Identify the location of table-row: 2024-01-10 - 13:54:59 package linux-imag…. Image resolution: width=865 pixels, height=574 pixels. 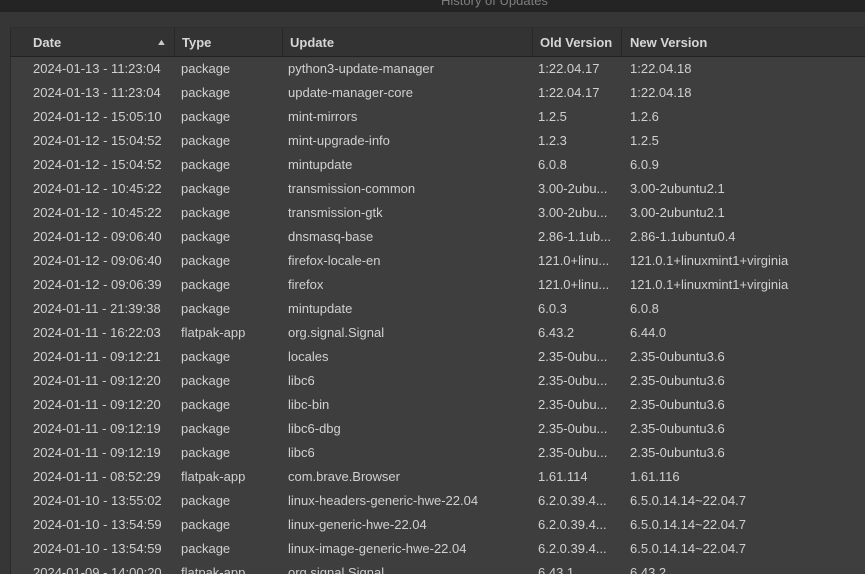
(438, 549).